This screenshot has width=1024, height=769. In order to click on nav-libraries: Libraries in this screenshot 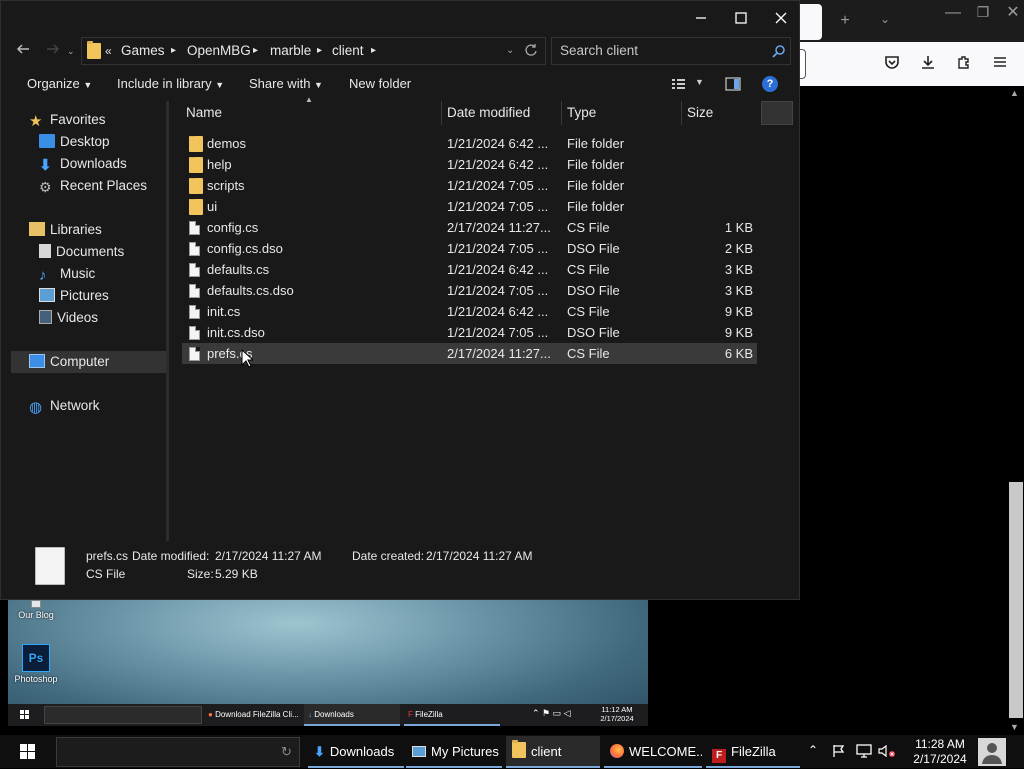, I will do `click(65, 230)`.